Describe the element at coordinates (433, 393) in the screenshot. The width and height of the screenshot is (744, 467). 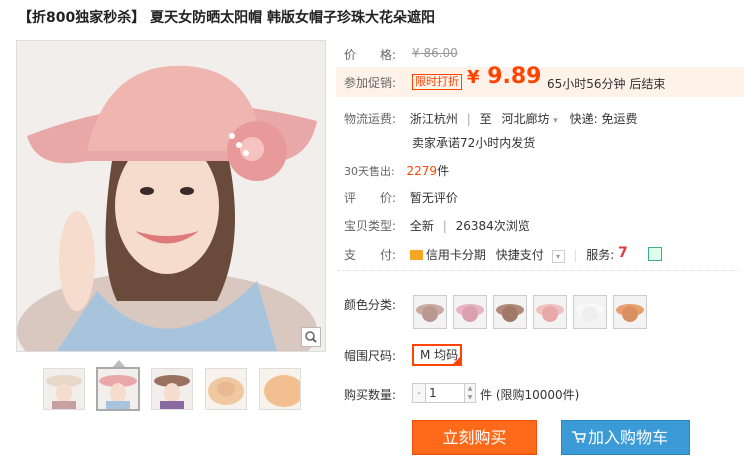
I see `quantity-input: 1` at that location.